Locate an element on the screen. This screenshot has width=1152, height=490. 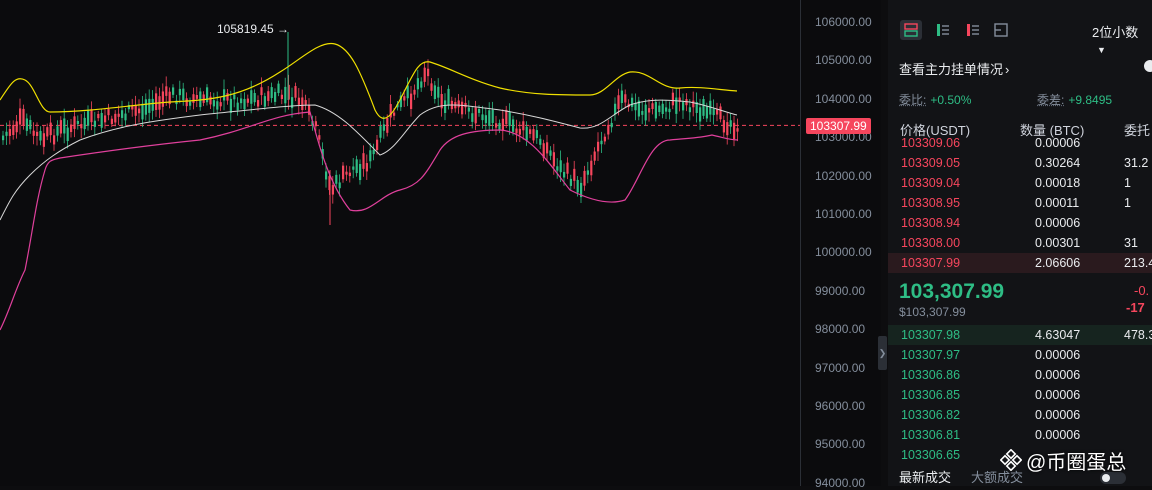
bid-ask-diff: 委差: +9.8495 is located at coordinates (1074, 99).